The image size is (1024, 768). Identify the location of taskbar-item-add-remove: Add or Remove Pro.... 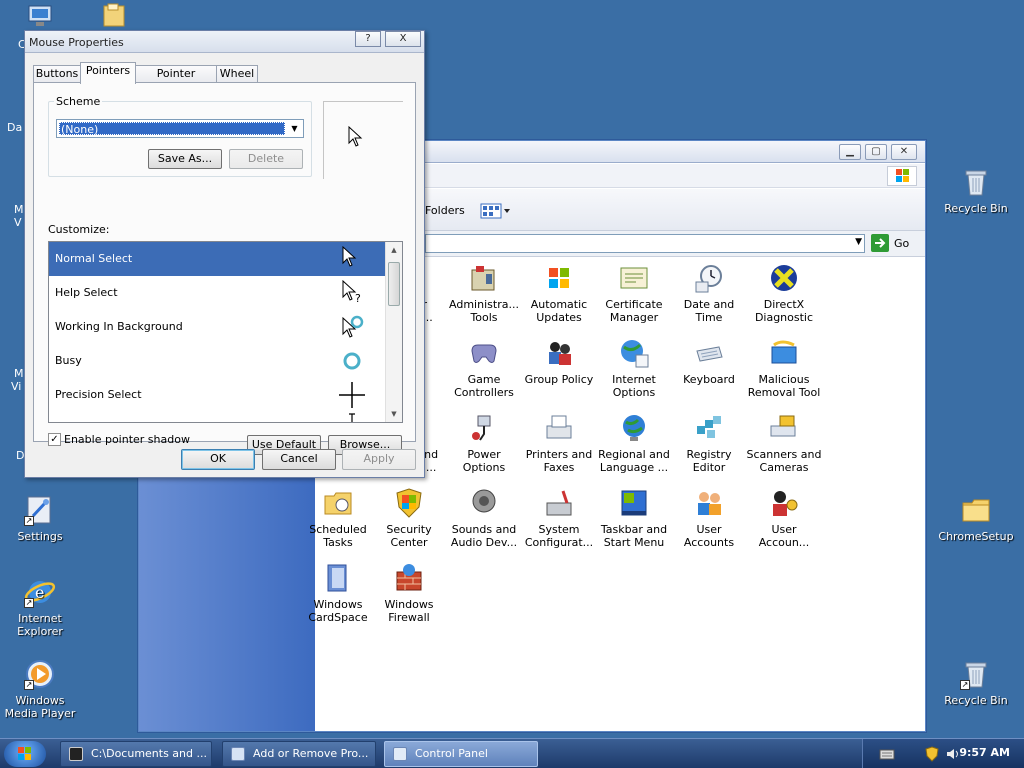
(299, 754).